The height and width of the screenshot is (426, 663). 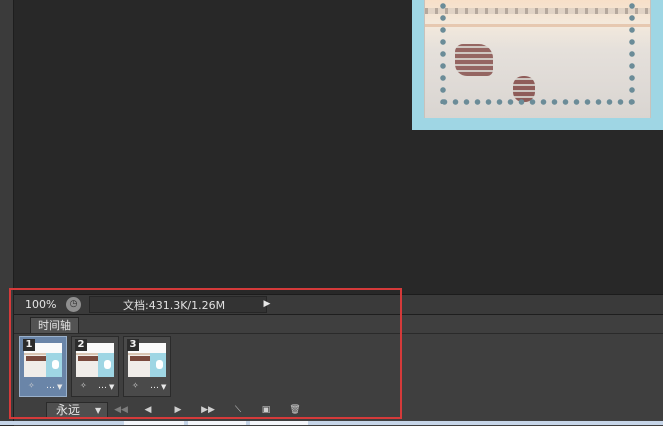 I want to click on document-artwork, so click(x=537, y=59).